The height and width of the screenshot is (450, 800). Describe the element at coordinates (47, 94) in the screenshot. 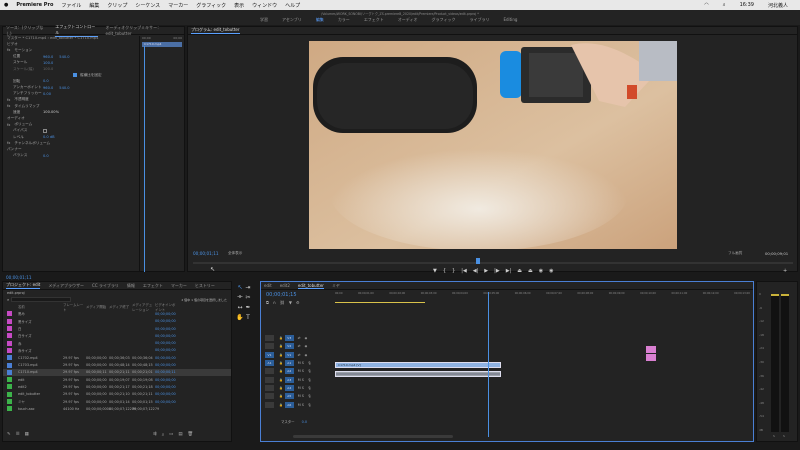

I see `flicker-value: 0.00` at that location.